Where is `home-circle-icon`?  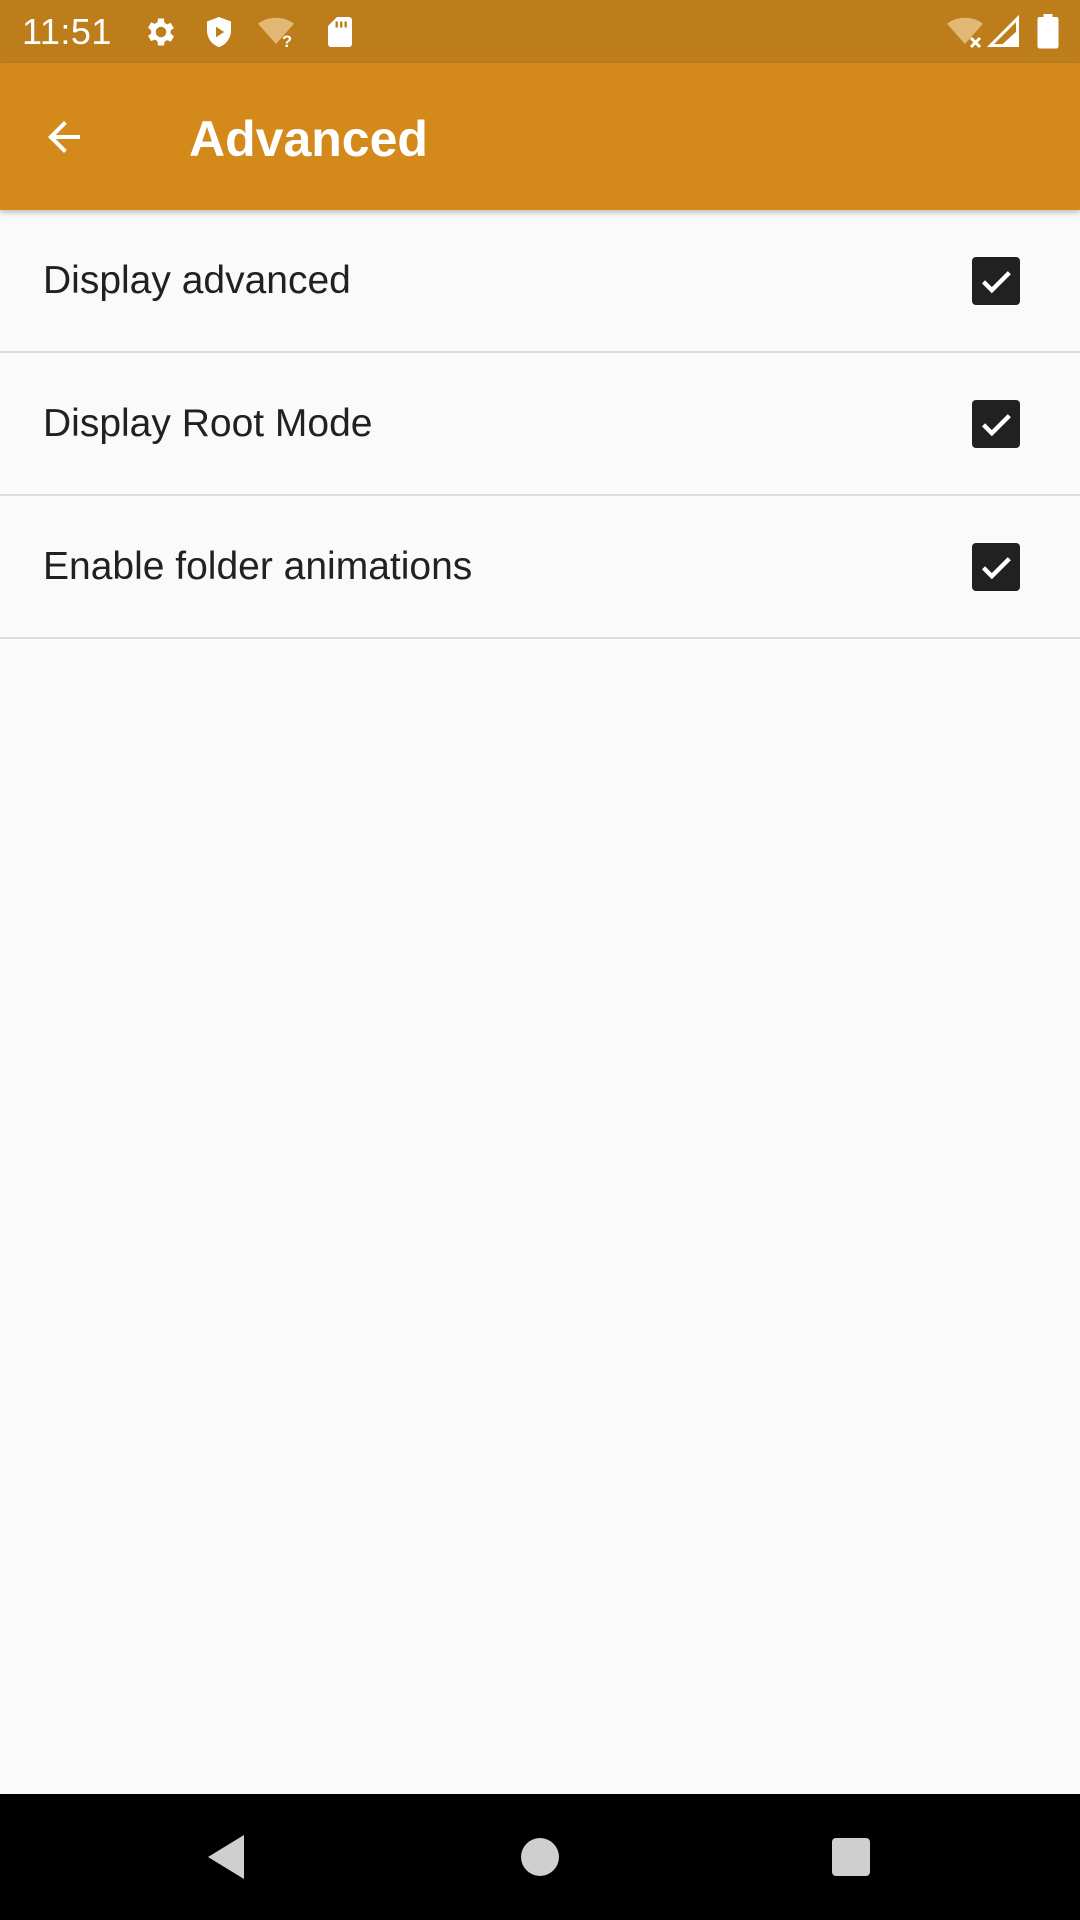
home-circle-icon is located at coordinates (540, 1857).